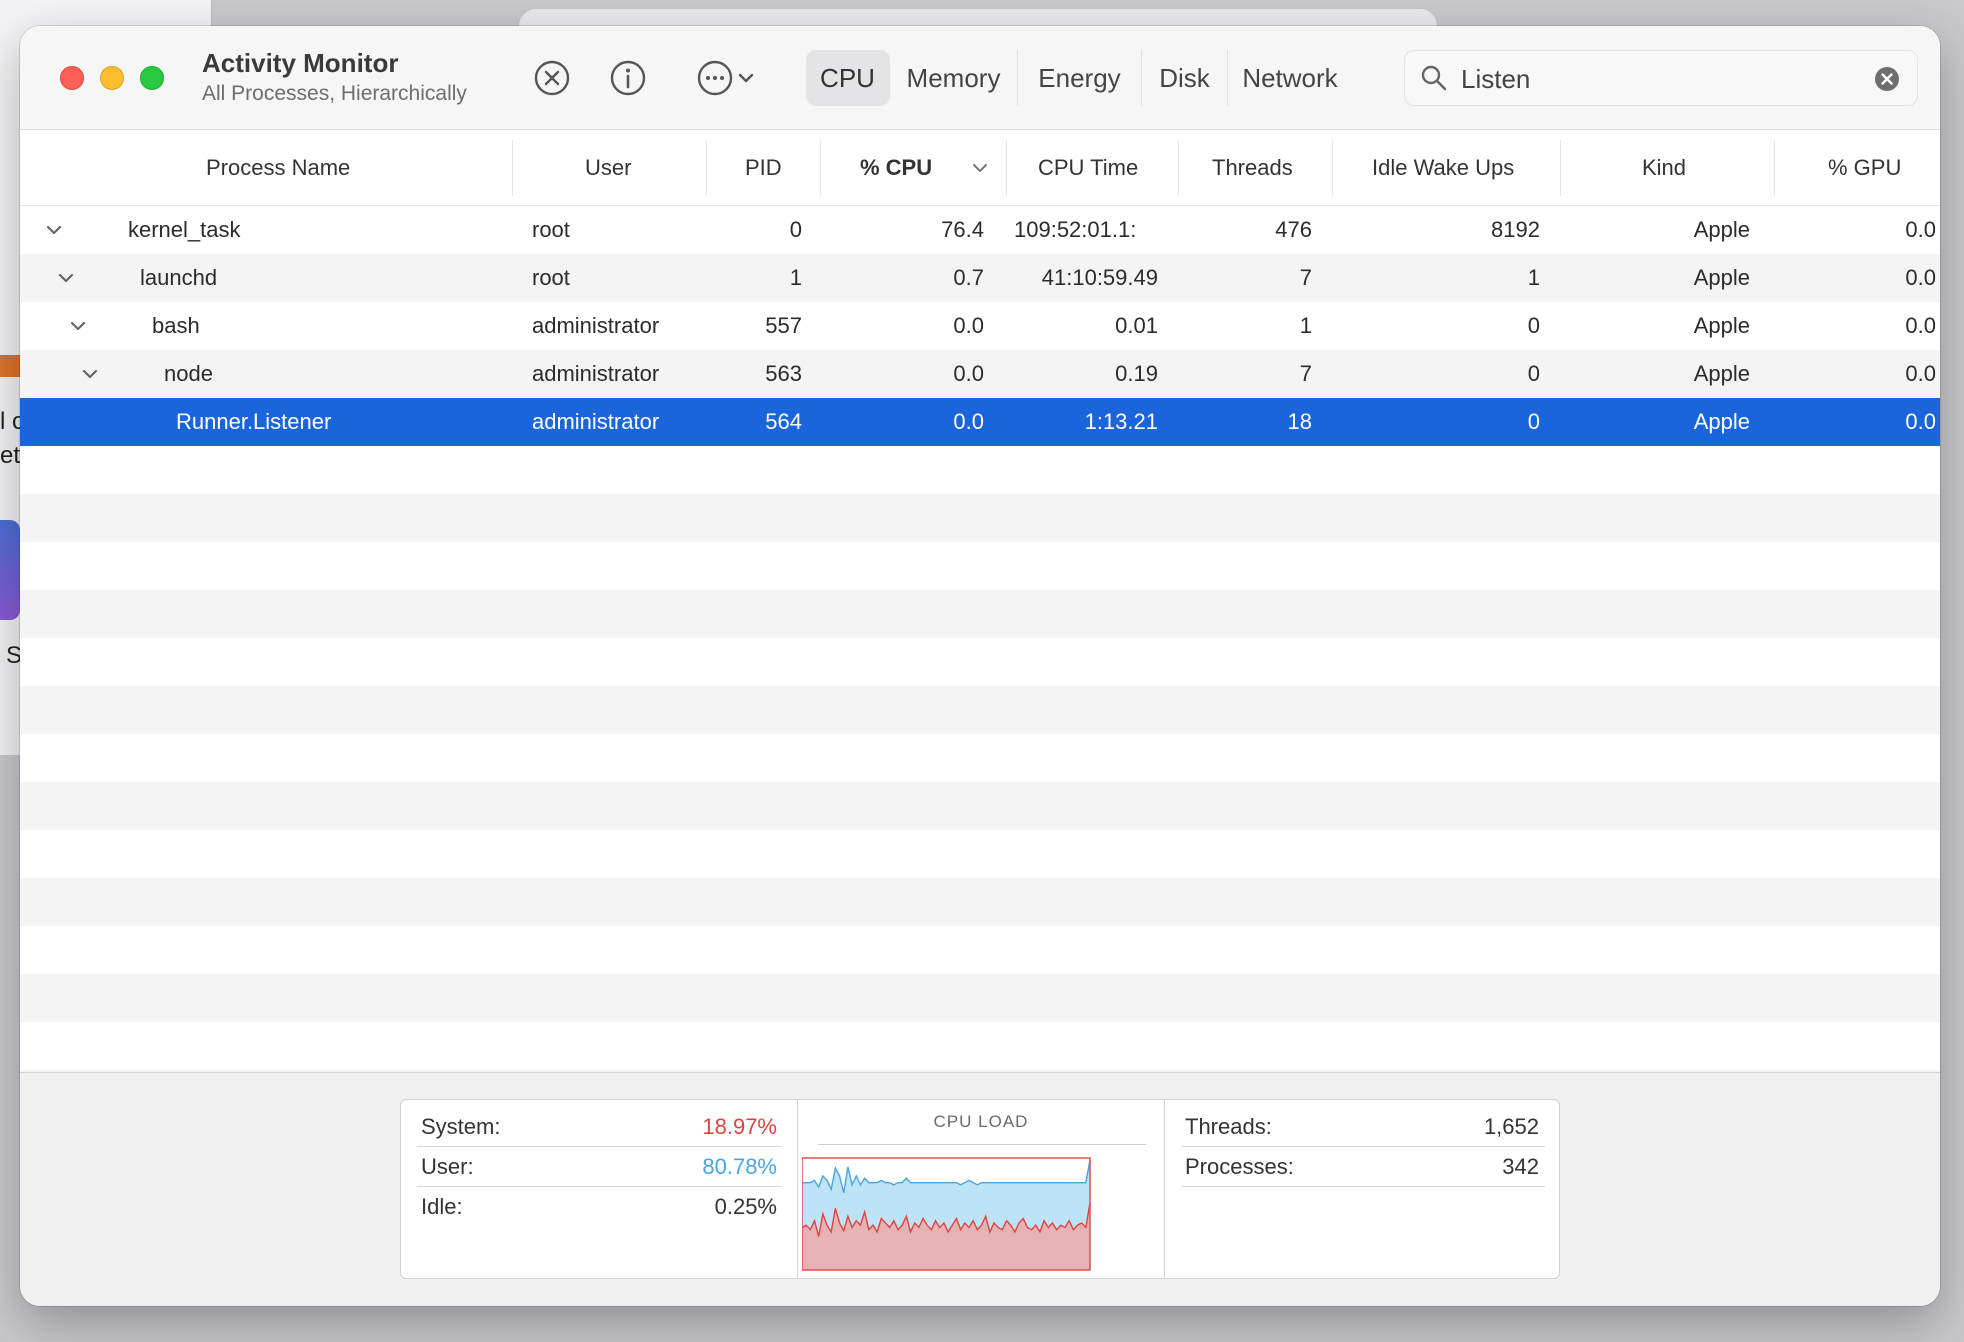  Describe the element at coordinates (1293, 229) in the screenshot. I see `process-threads: 476` at that location.